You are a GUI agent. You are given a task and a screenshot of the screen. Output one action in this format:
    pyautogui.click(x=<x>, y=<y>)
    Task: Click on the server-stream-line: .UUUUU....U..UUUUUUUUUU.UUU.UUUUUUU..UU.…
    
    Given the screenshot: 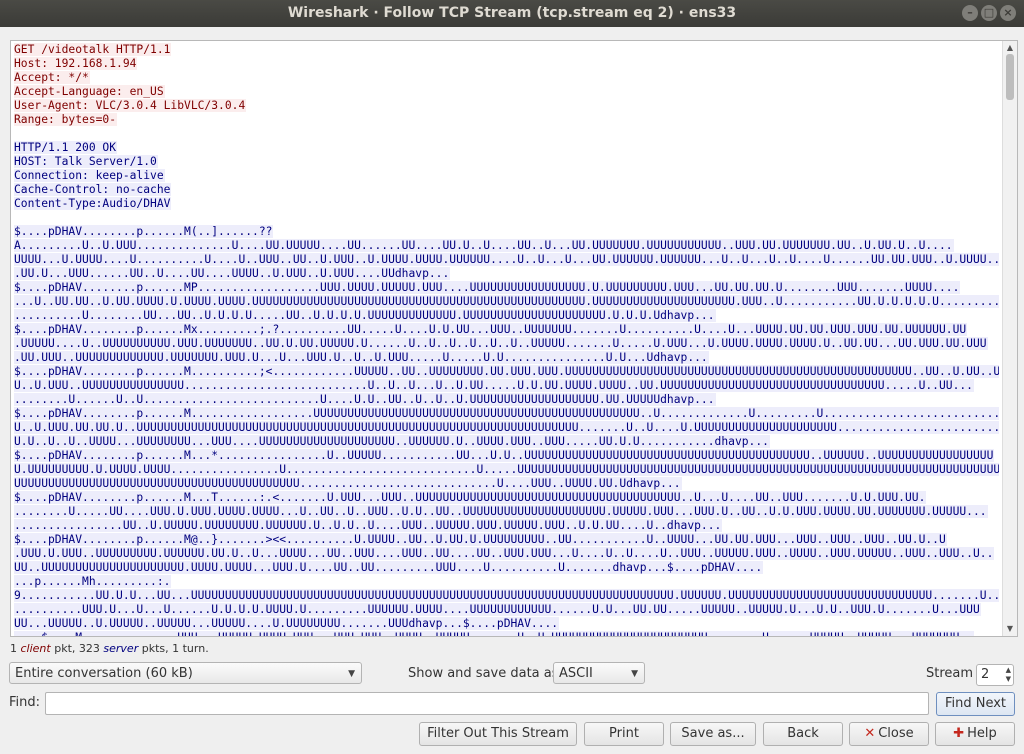 What is the action you would take?
    pyautogui.click(x=506, y=344)
    